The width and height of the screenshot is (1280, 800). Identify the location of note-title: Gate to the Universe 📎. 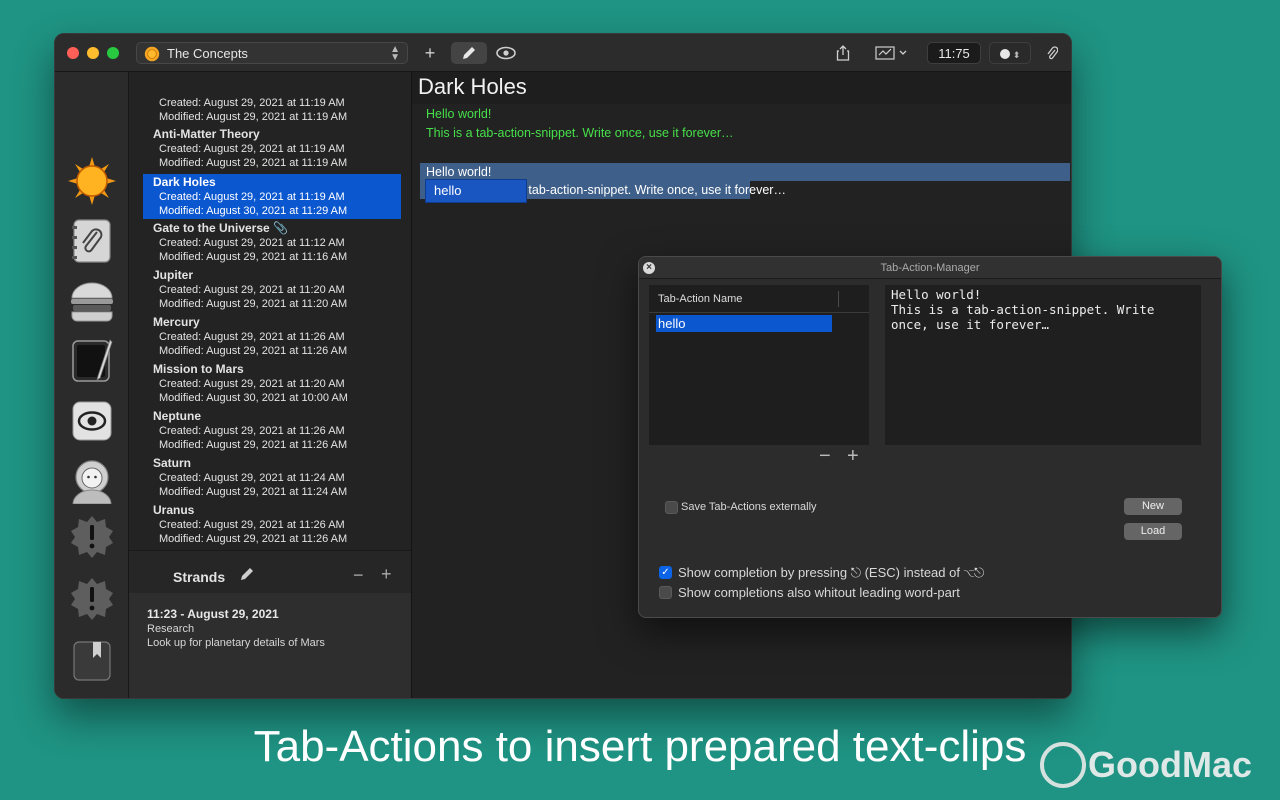
(220, 228).